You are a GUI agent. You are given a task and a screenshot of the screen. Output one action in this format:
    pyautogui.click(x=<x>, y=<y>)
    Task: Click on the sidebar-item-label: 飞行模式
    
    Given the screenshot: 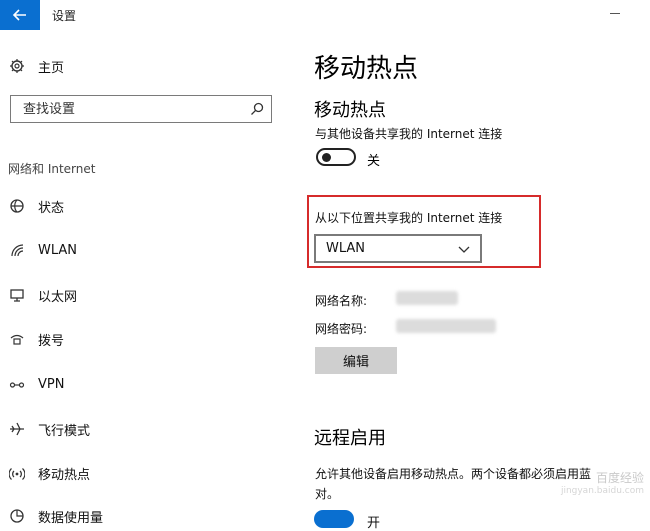 What is the action you would take?
    pyautogui.click(x=64, y=431)
    